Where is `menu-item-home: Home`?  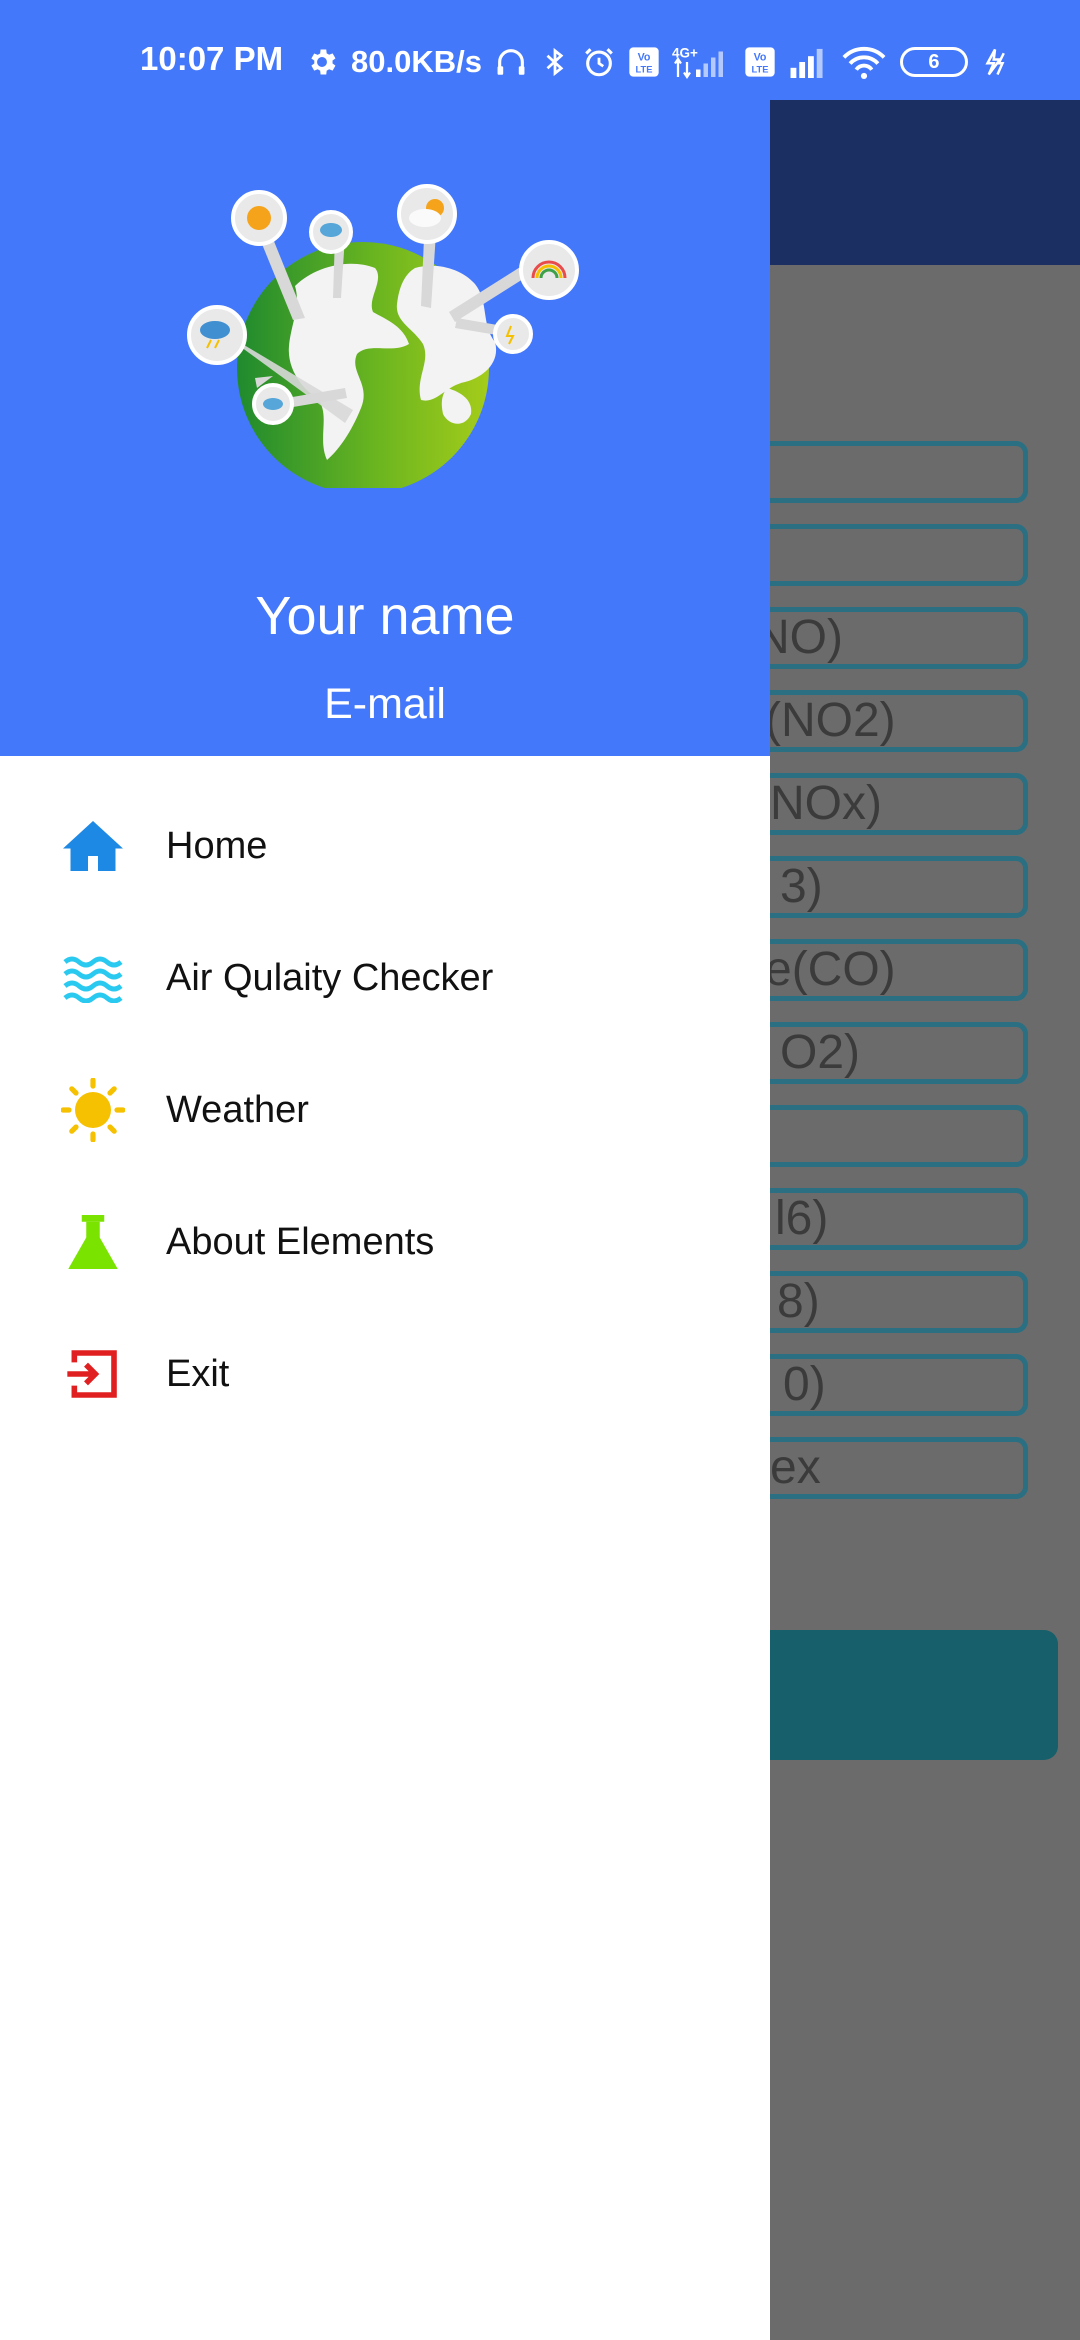
menu-item-home: Home is located at coordinates (385, 846).